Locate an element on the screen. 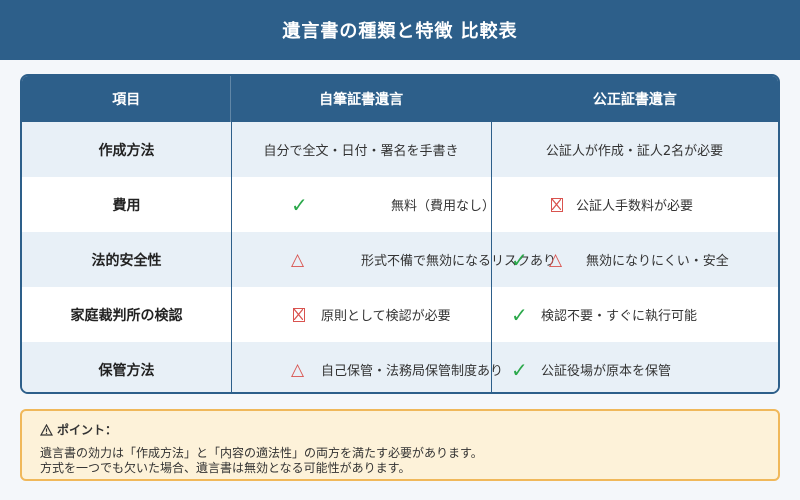  cell-holographic: 自分で全文・日付・署名を手書き is located at coordinates (361, 149).